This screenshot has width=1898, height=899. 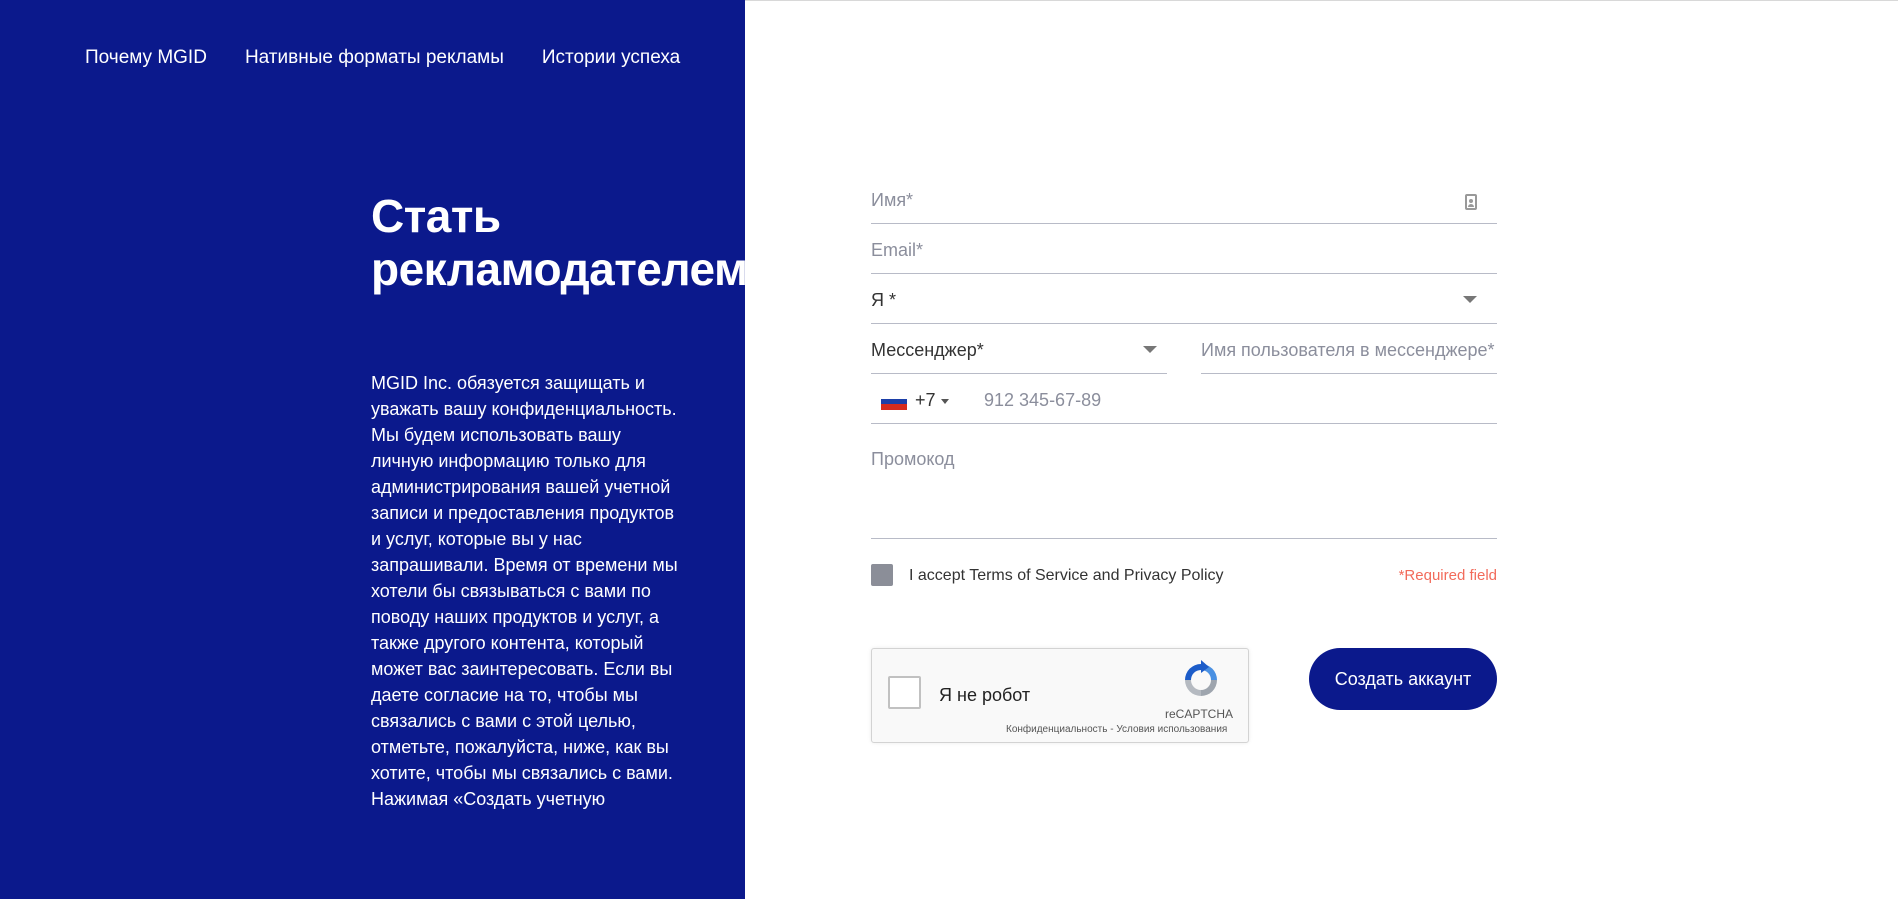 What do you see at coordinates (904, 692) in the screenshot?
I see `recaptcha-checkbox` at bounding box center [904, 692].